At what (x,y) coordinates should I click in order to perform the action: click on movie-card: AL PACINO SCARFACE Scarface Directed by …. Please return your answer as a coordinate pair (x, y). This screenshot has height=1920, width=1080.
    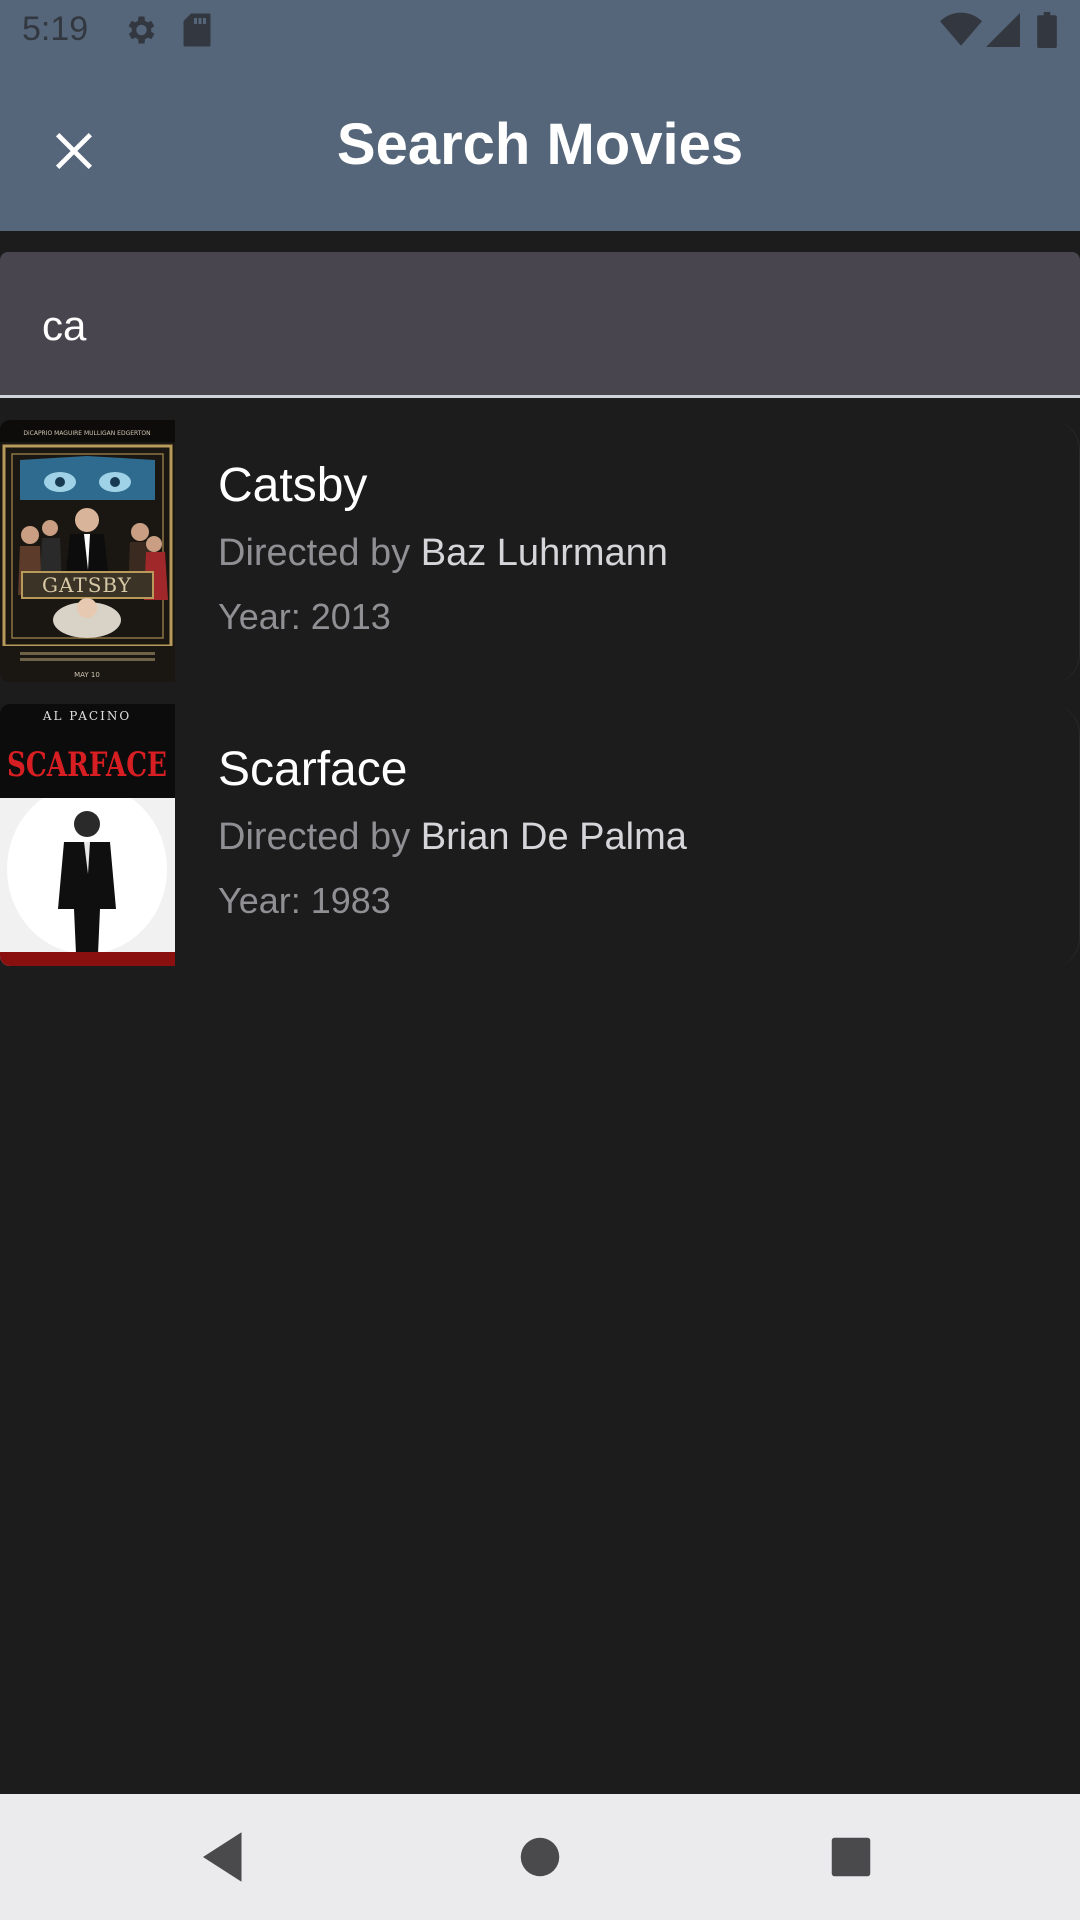
    Looking at the image, I should click on (540, 836).